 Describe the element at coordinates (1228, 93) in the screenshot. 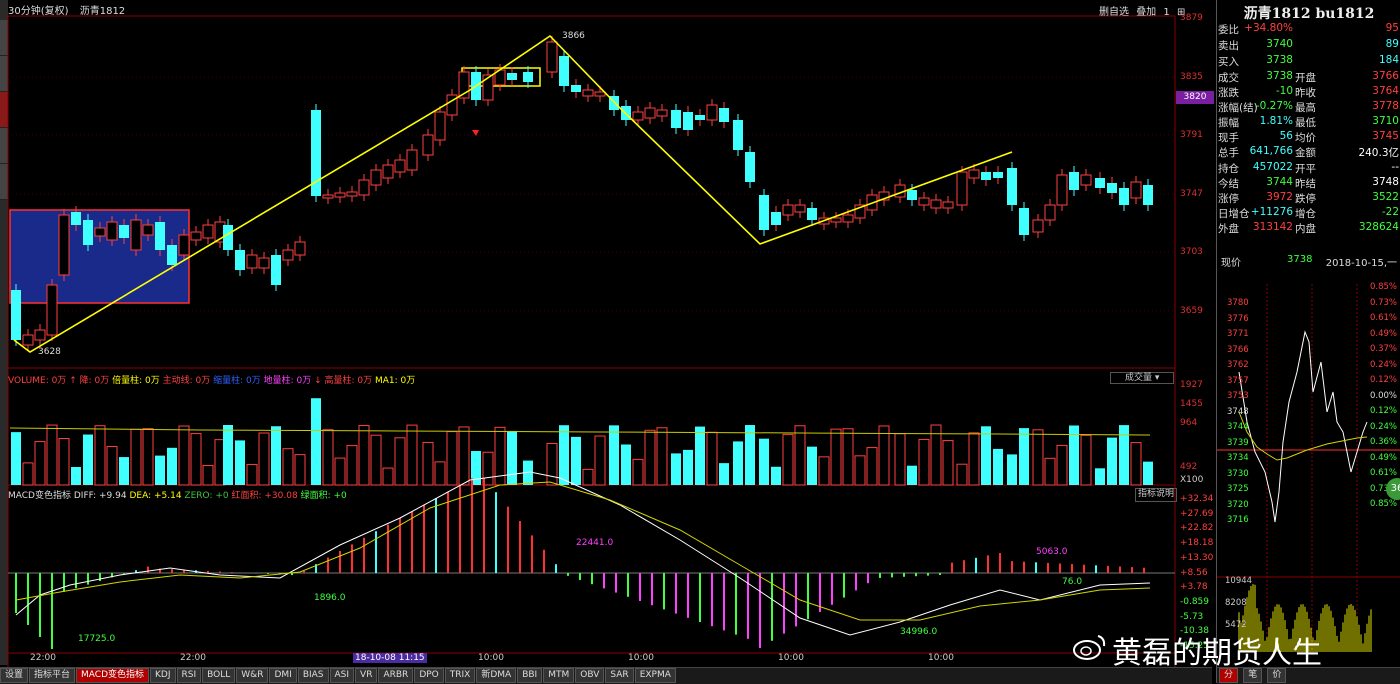

I see `quote-label: 涨跌` at that location.